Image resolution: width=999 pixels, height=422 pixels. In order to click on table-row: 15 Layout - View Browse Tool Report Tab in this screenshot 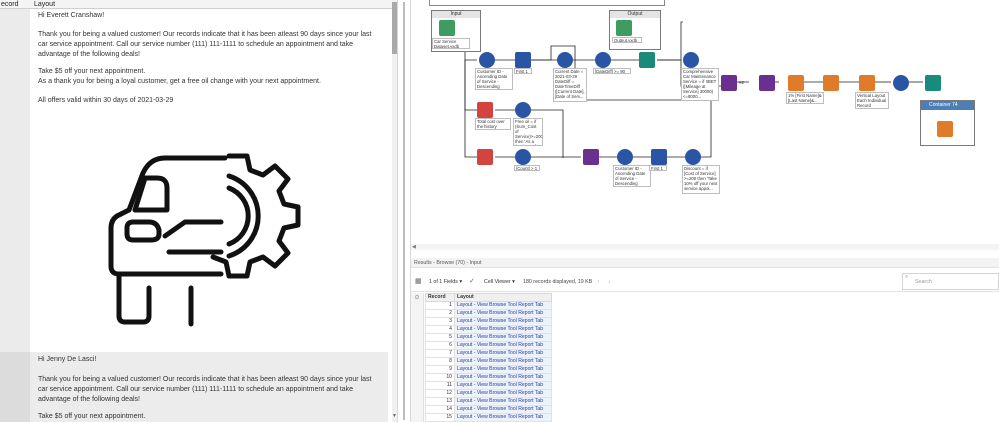, I will do `click(488, 417)`.